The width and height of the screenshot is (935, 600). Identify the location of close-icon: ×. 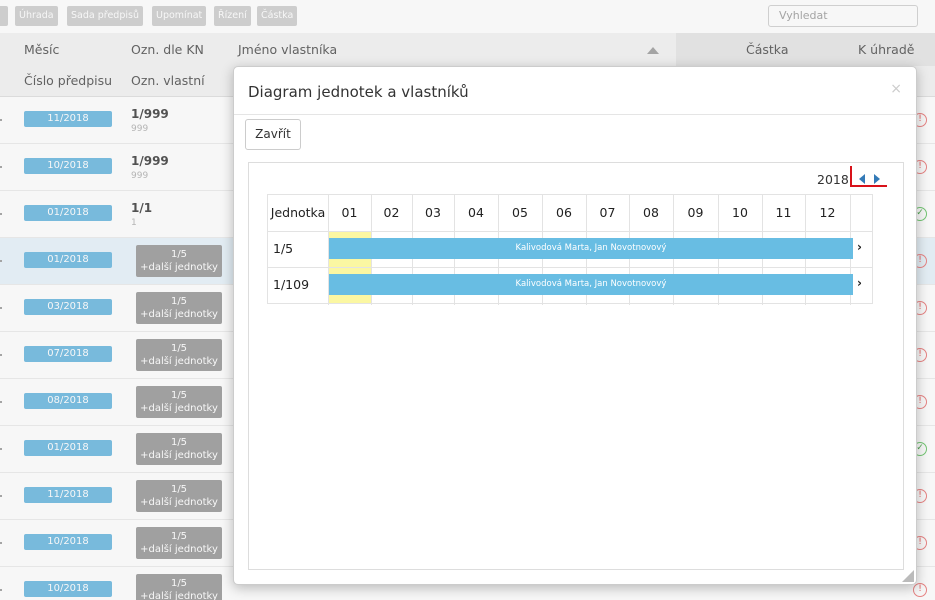
(896, 89).